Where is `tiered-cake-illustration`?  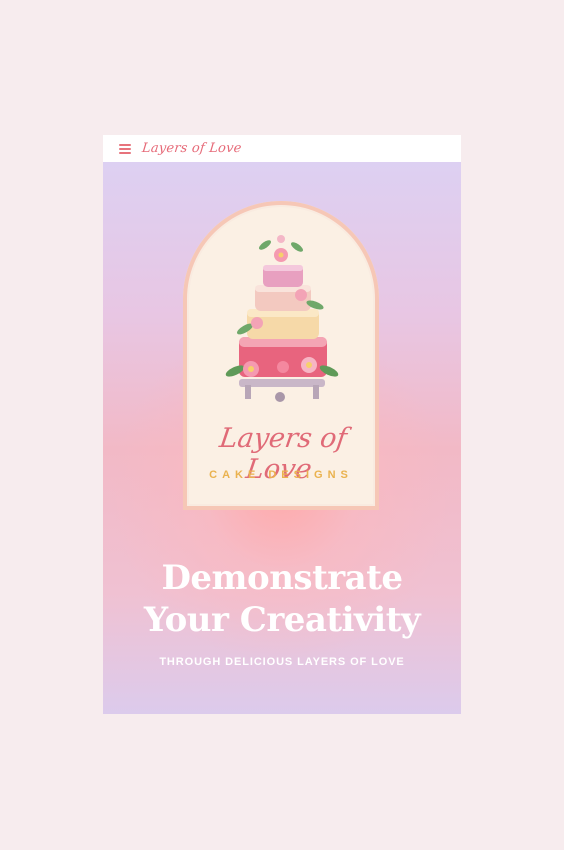 tiered-cake-illustration is located at coordinates (282, 318).